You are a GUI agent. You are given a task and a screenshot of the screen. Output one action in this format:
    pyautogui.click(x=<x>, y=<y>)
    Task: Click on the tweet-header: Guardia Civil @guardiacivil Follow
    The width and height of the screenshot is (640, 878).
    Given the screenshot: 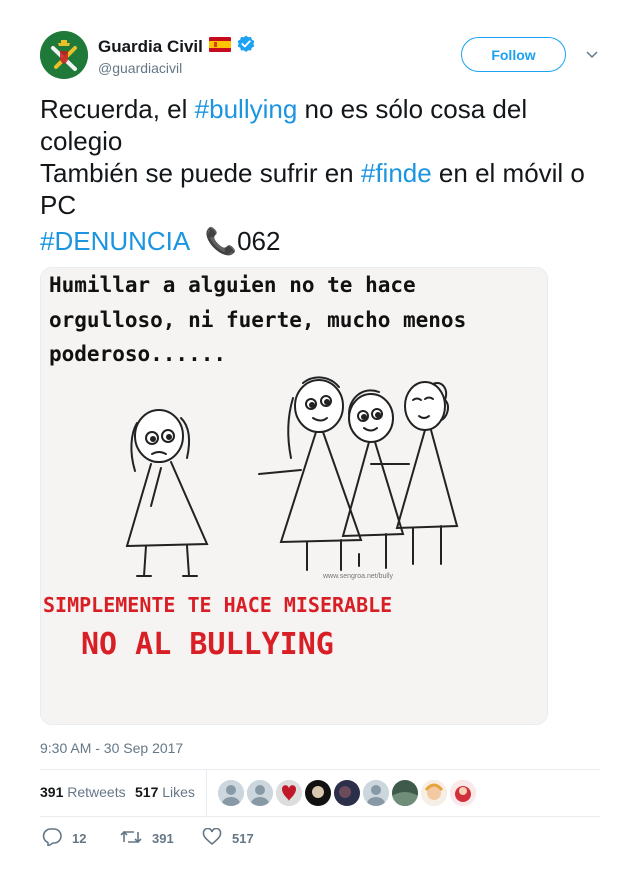 What is the action you would take?
    pyautogui.click(x=320, y=56)
    